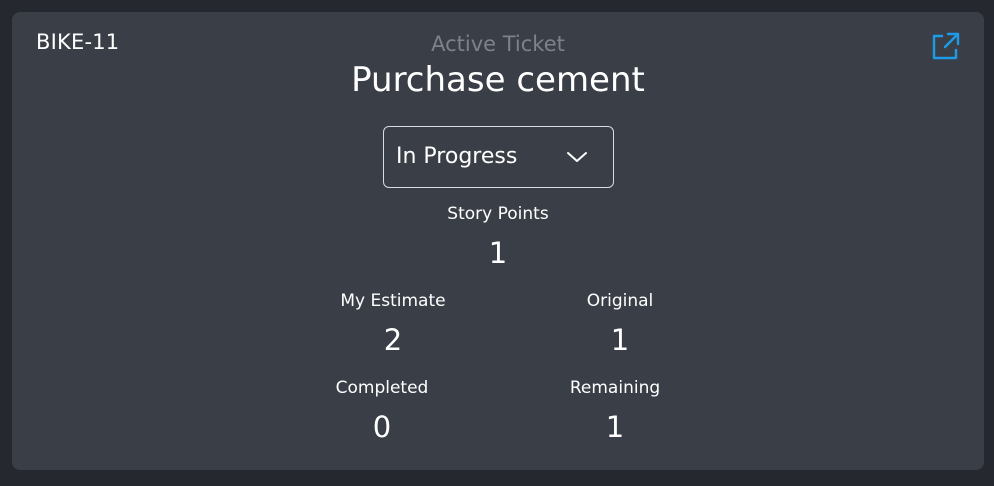 This screenshot has height=486, width=994. I want to click on original-label: Original, so click(620, 301).